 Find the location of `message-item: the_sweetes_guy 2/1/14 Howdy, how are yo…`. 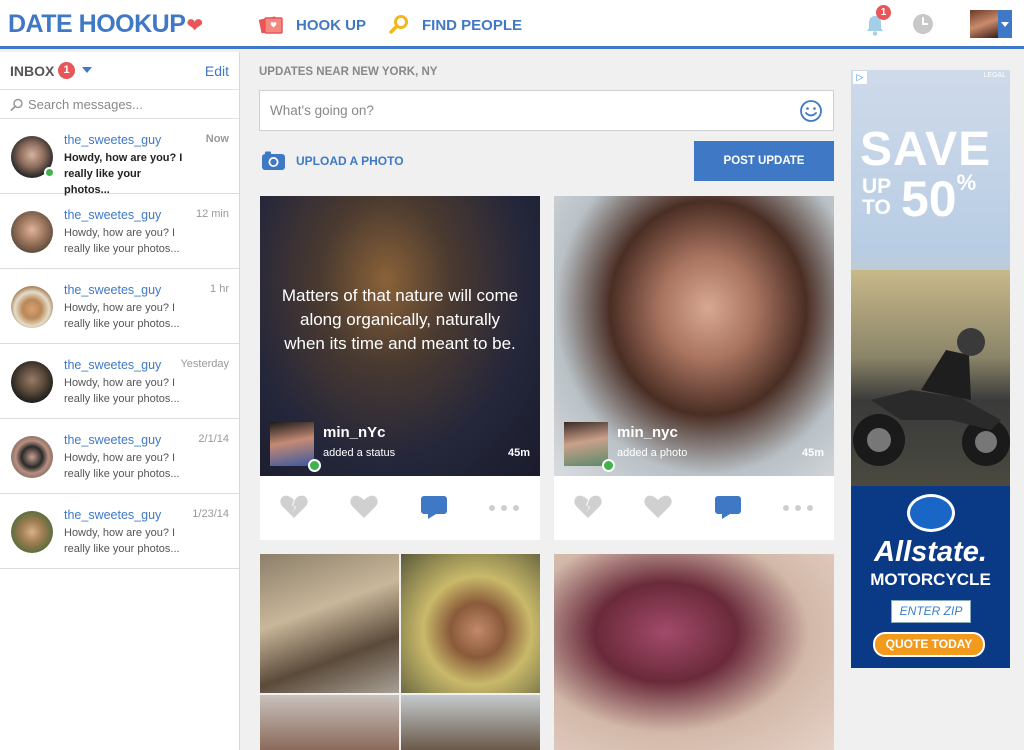

message-item: the_sweetes_guy 2/1/14 Howdy, how are yo… is located at coordinates (119, 456).